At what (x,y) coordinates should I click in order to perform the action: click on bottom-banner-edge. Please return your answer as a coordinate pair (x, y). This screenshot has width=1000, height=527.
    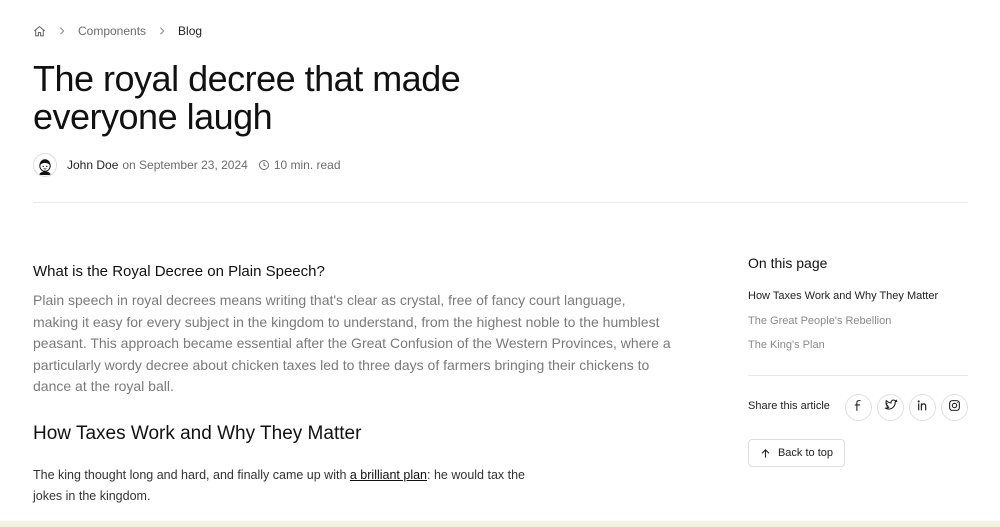
    Looking at the image, I should click on (500, 524).